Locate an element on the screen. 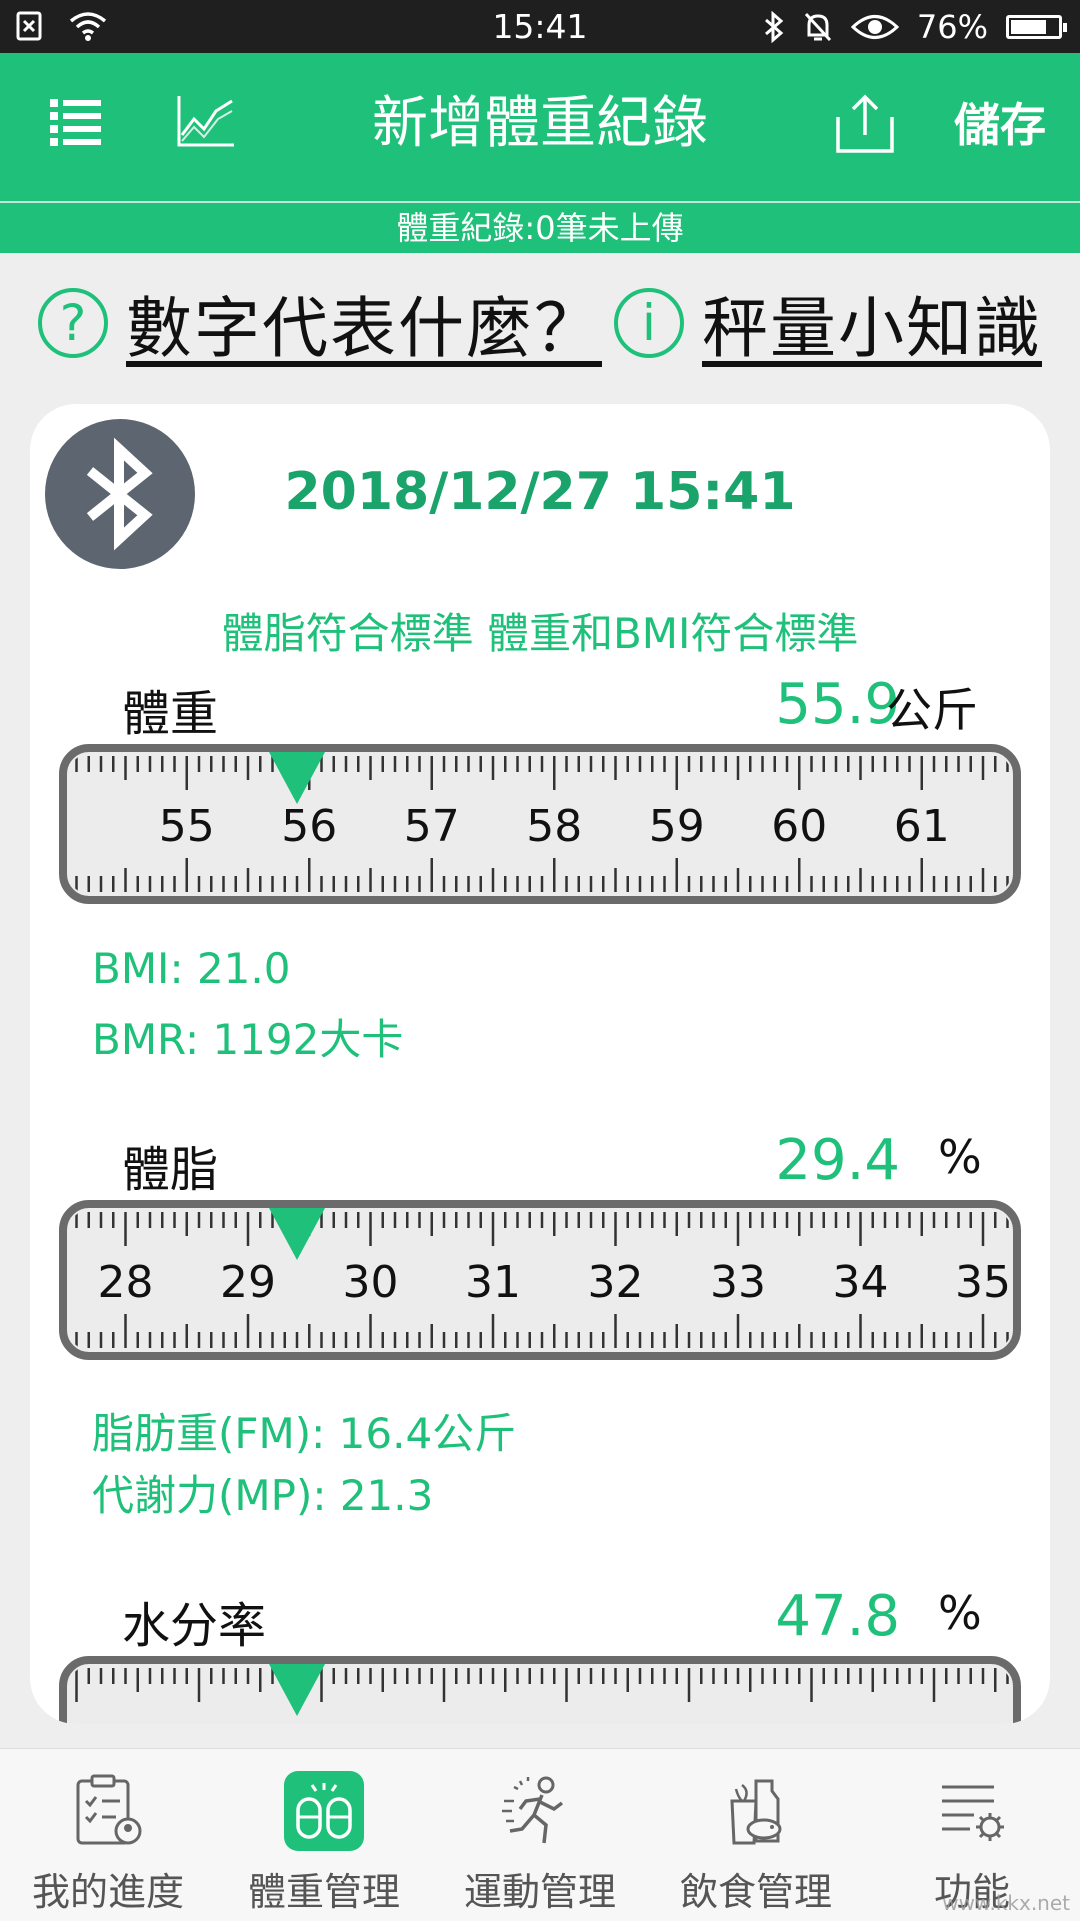 Image resolution: width=1080 pixels, height=1921 pixels. upload-icon is located at coordinates (865, 124).